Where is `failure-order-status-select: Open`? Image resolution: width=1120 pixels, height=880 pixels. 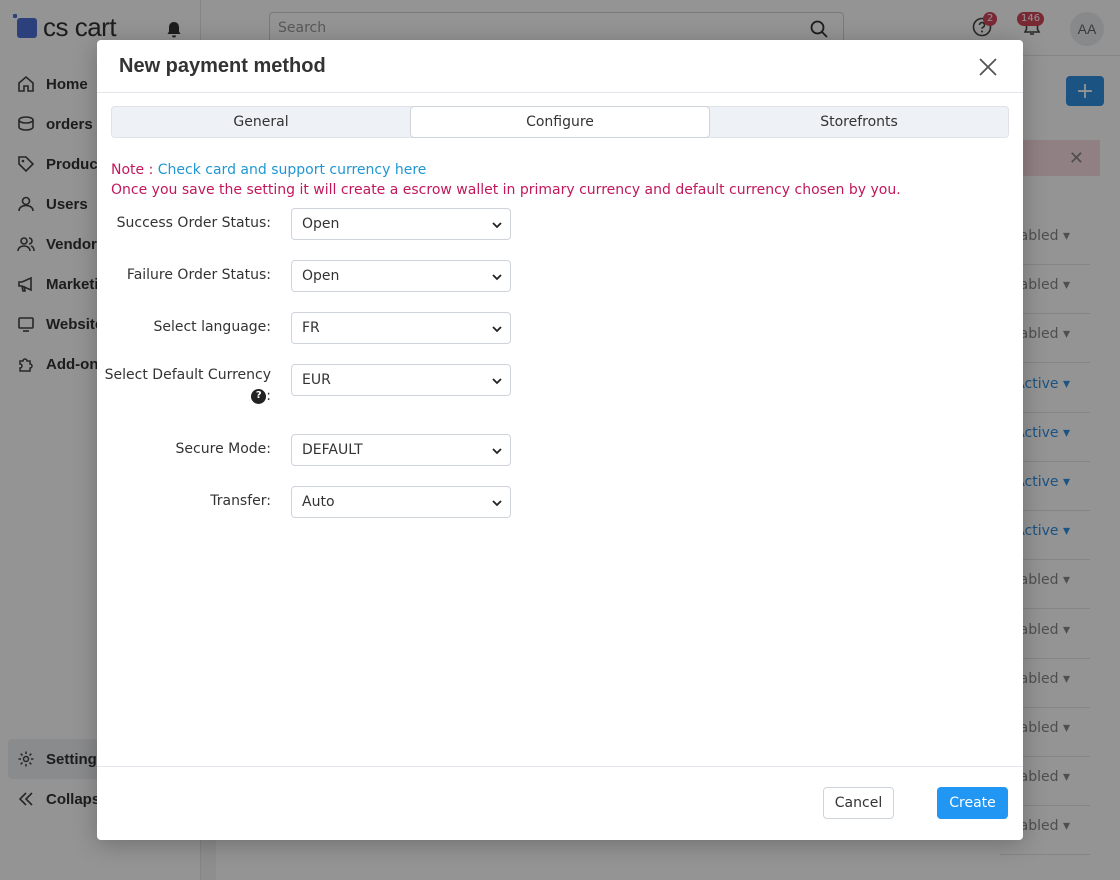 failure-order-status-select: Open is located at coordinates (401, 276).